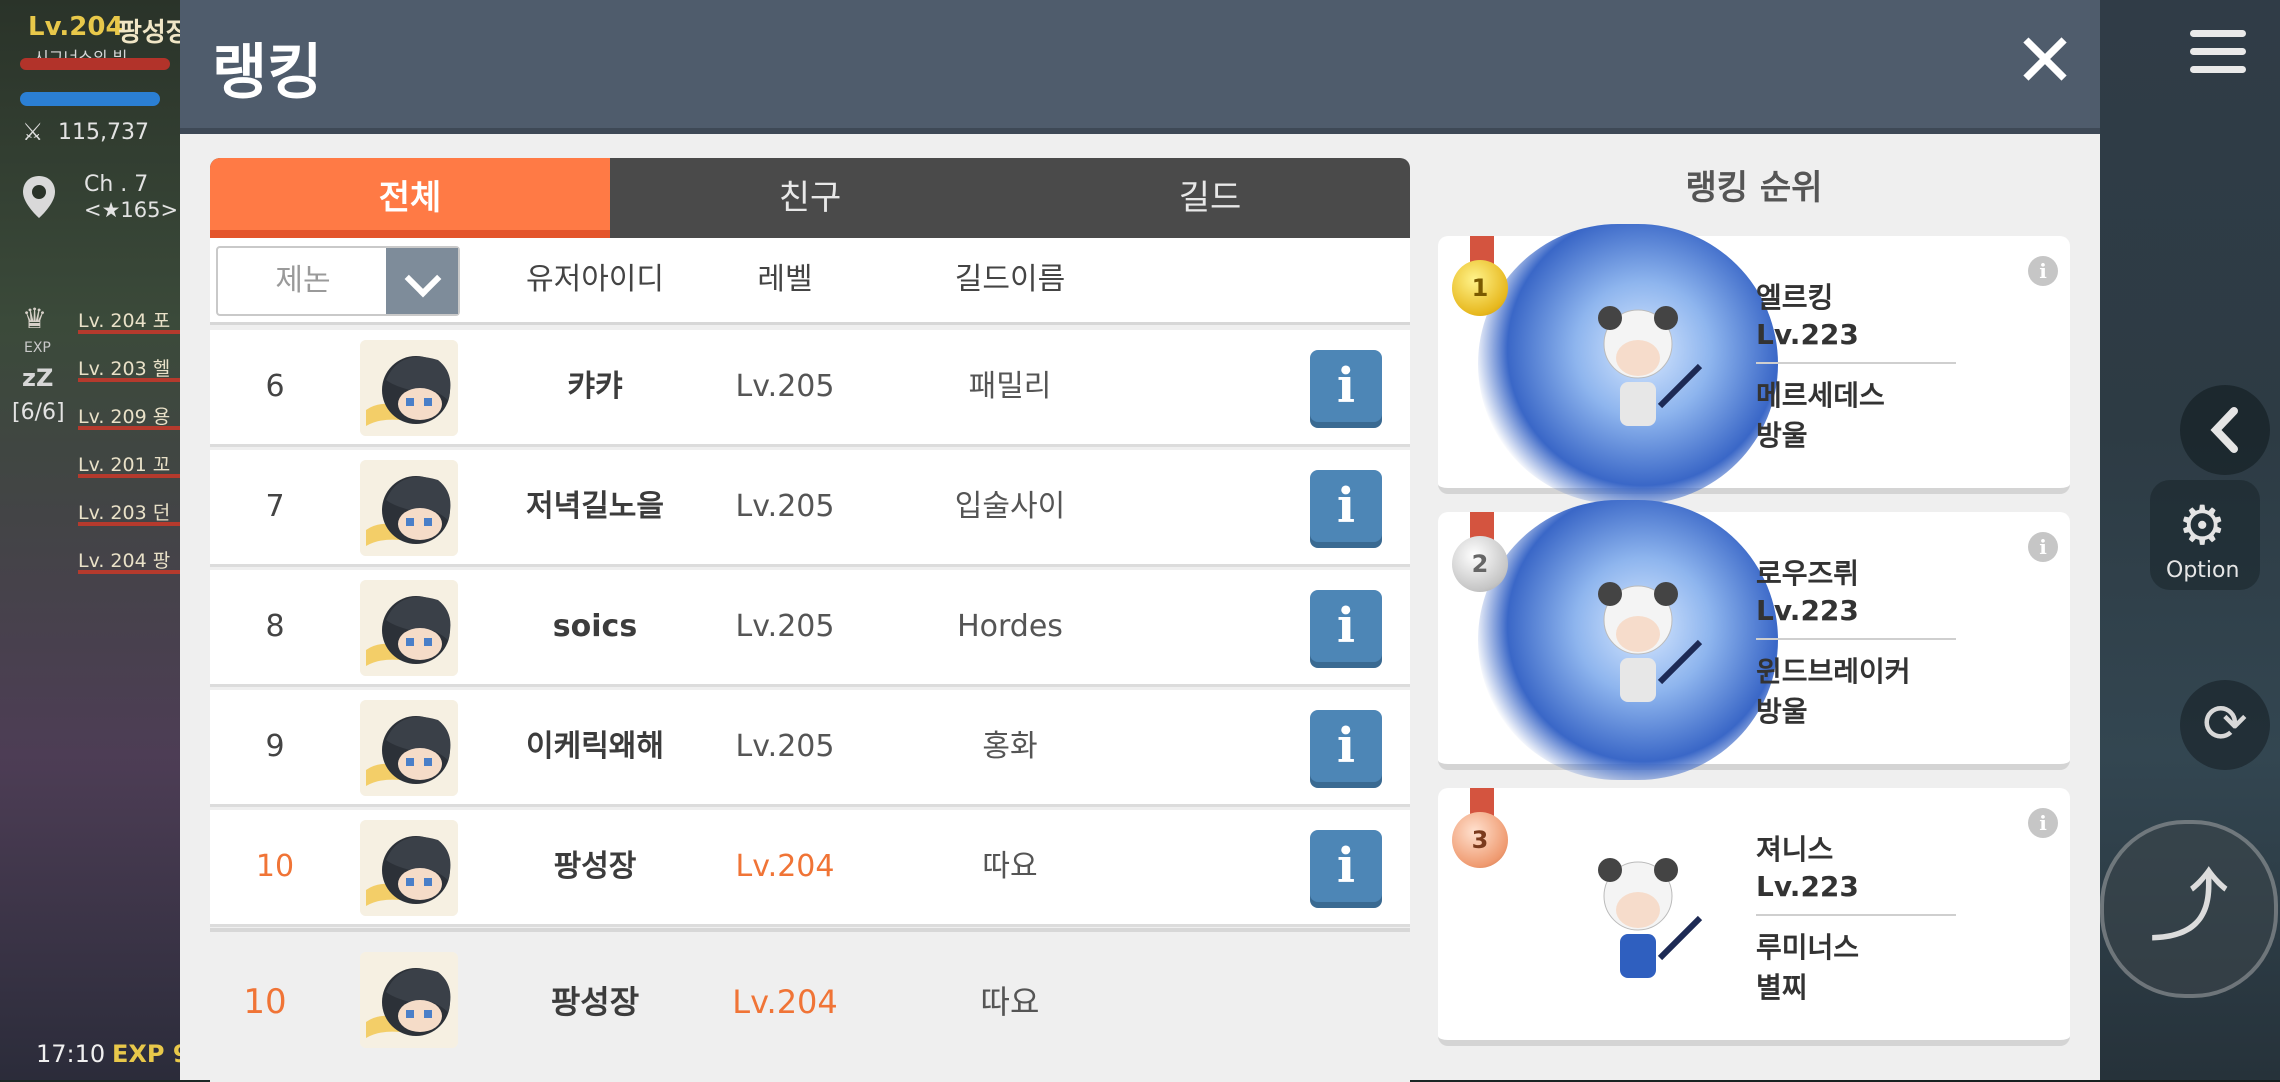 The height and width of the screenshot is (1082, 2280). I want to click on option-button: ⚙ Option, so click(2205, 535).